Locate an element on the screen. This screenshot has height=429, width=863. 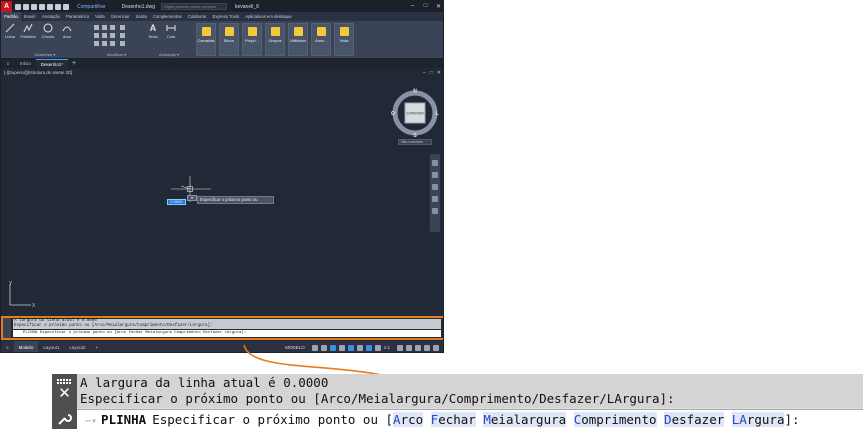
document-title: Desenho1.dwg is located at coordinates (138, 6).